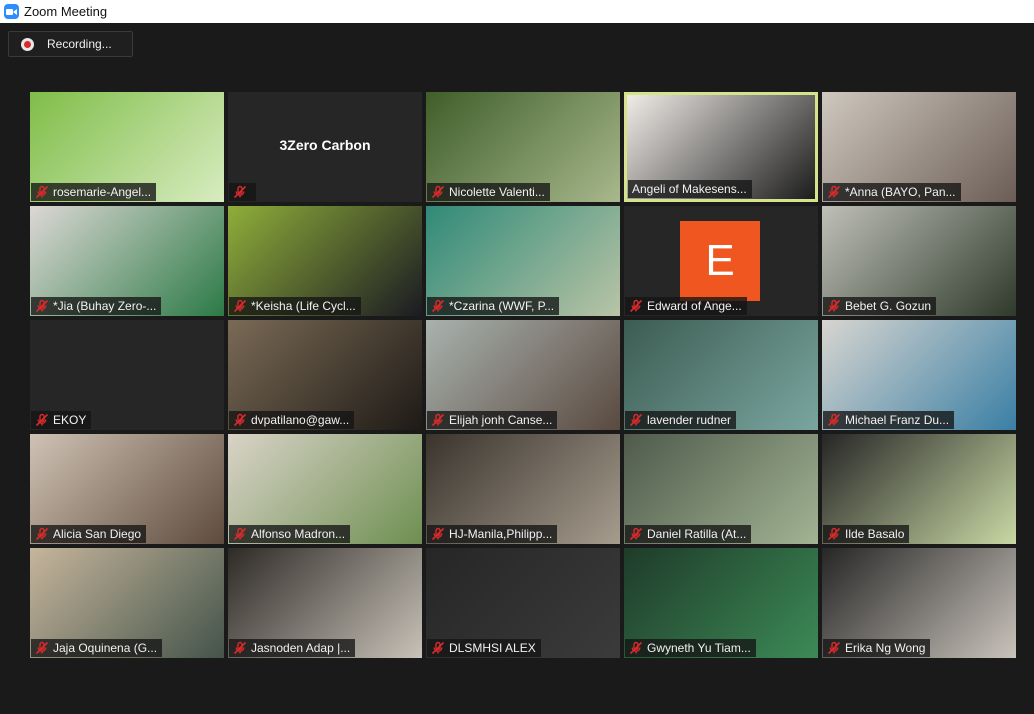 Image resolution: width=1034 pixels, height=714 pixels. I want to click on participant-name-bar: lavender rudner, so click(681, 420).